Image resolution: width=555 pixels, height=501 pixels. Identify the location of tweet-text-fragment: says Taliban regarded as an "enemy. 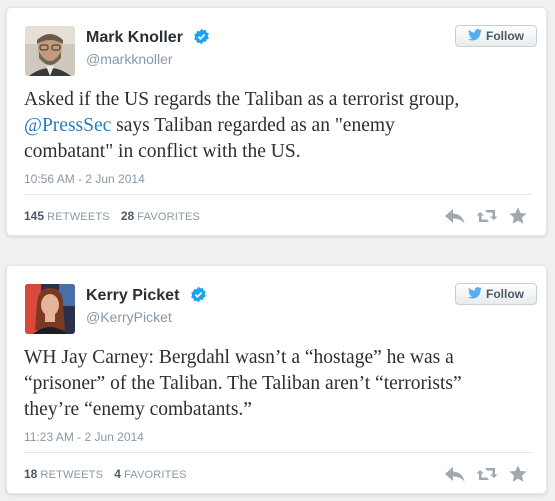
(253, 125).